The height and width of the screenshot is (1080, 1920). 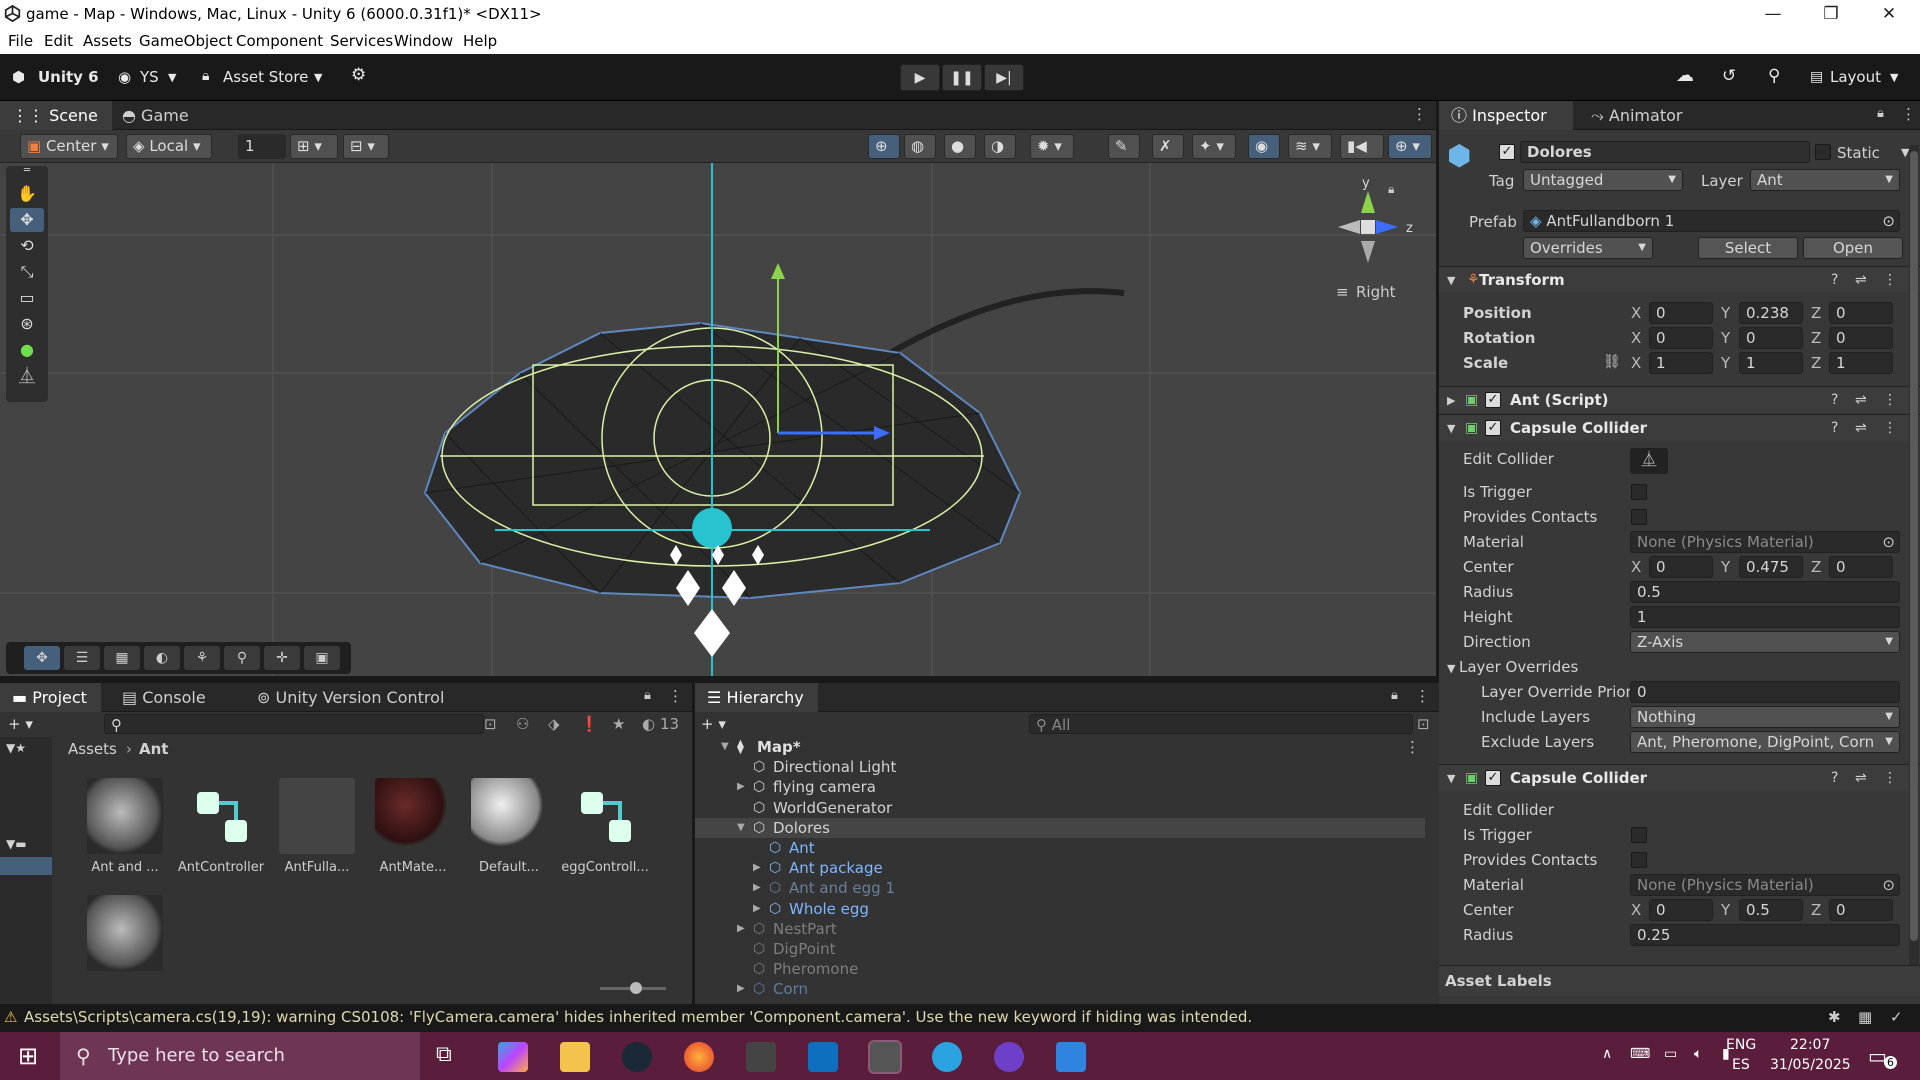 I want to click on tree-arrow-icon: ▼, so click(x=741, y=828).